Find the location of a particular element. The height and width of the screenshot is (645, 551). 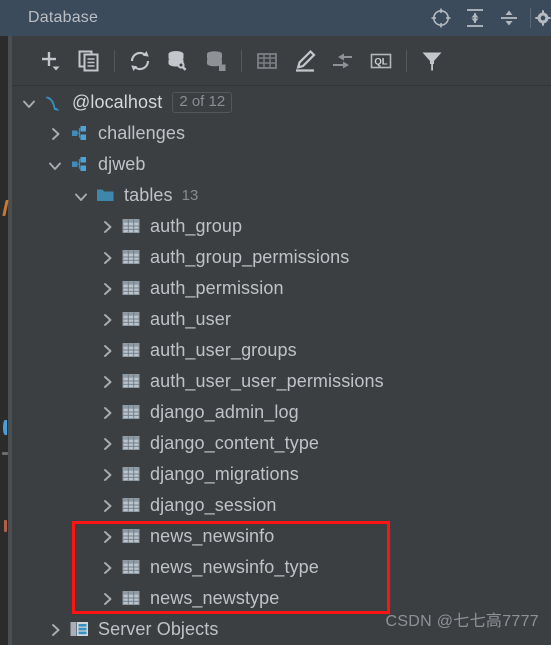

tree-node-challenges: challenges is located at coordinates (281, 133).